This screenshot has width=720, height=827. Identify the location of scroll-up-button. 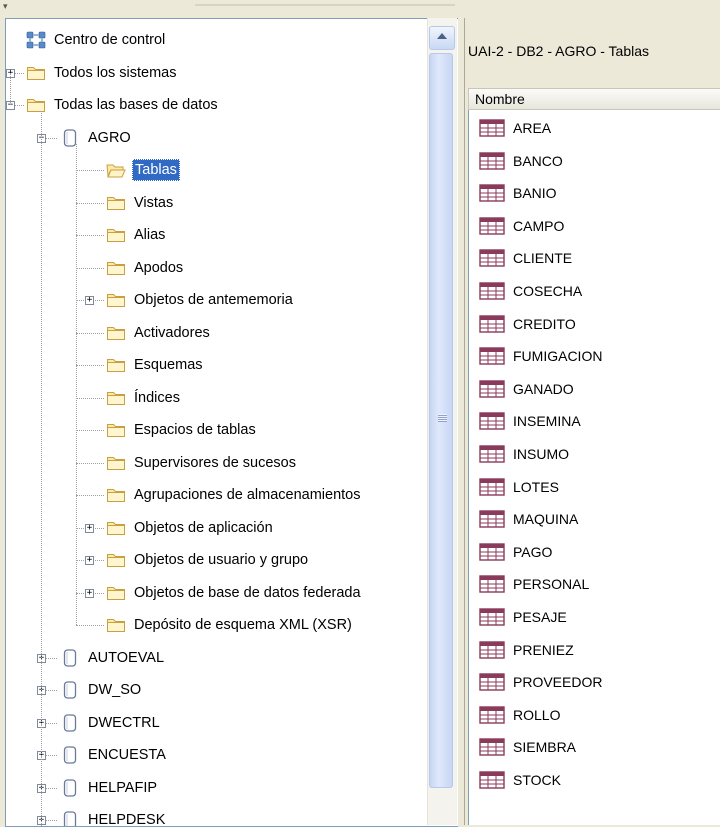
(442, 38).